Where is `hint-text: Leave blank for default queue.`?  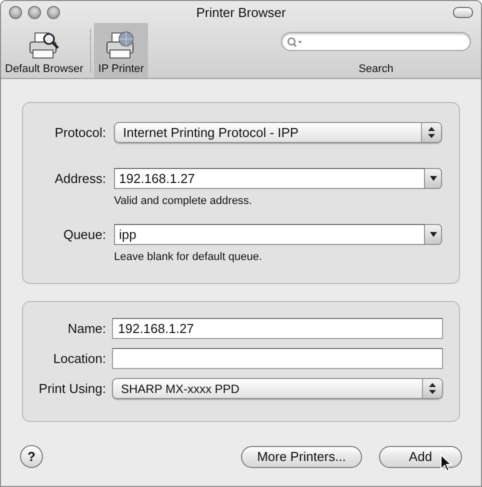 hint-text: Leave blank for default queue. is located at coordinates (189, 257).